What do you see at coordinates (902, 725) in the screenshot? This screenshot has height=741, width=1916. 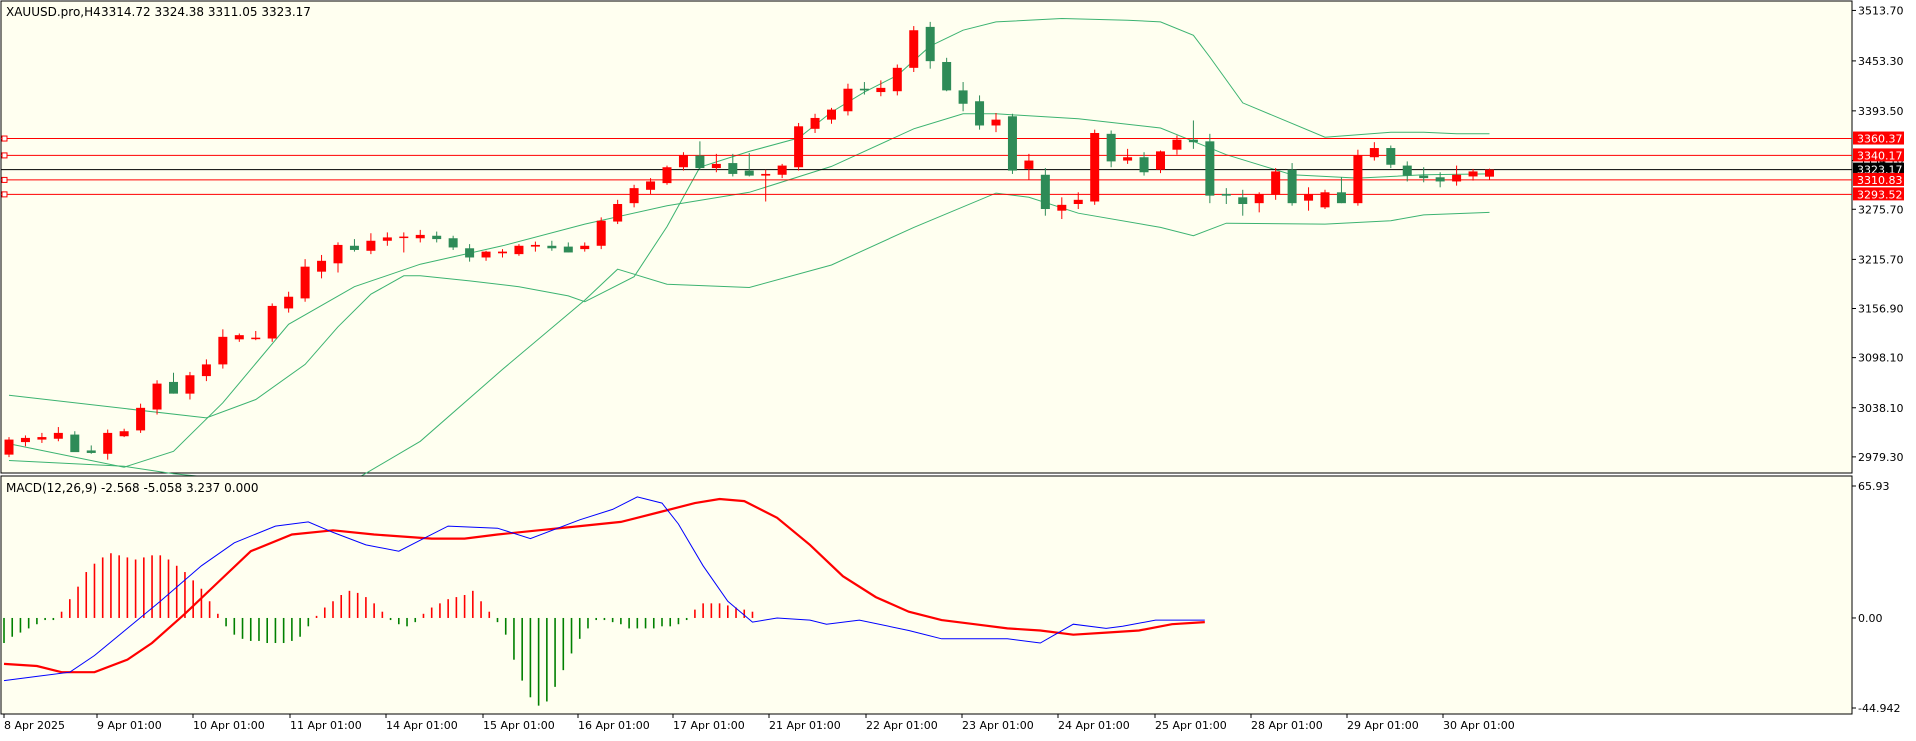 I see `time-axis-label: 22 Apr 01:00` at bounding box center [902, 725].